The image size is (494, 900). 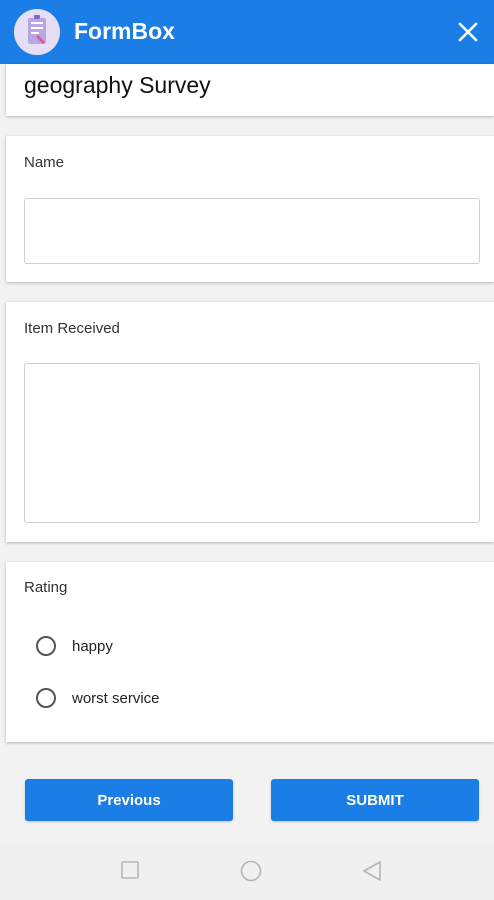 I want to click on app-logo-icon, so click(x=37, y=32).